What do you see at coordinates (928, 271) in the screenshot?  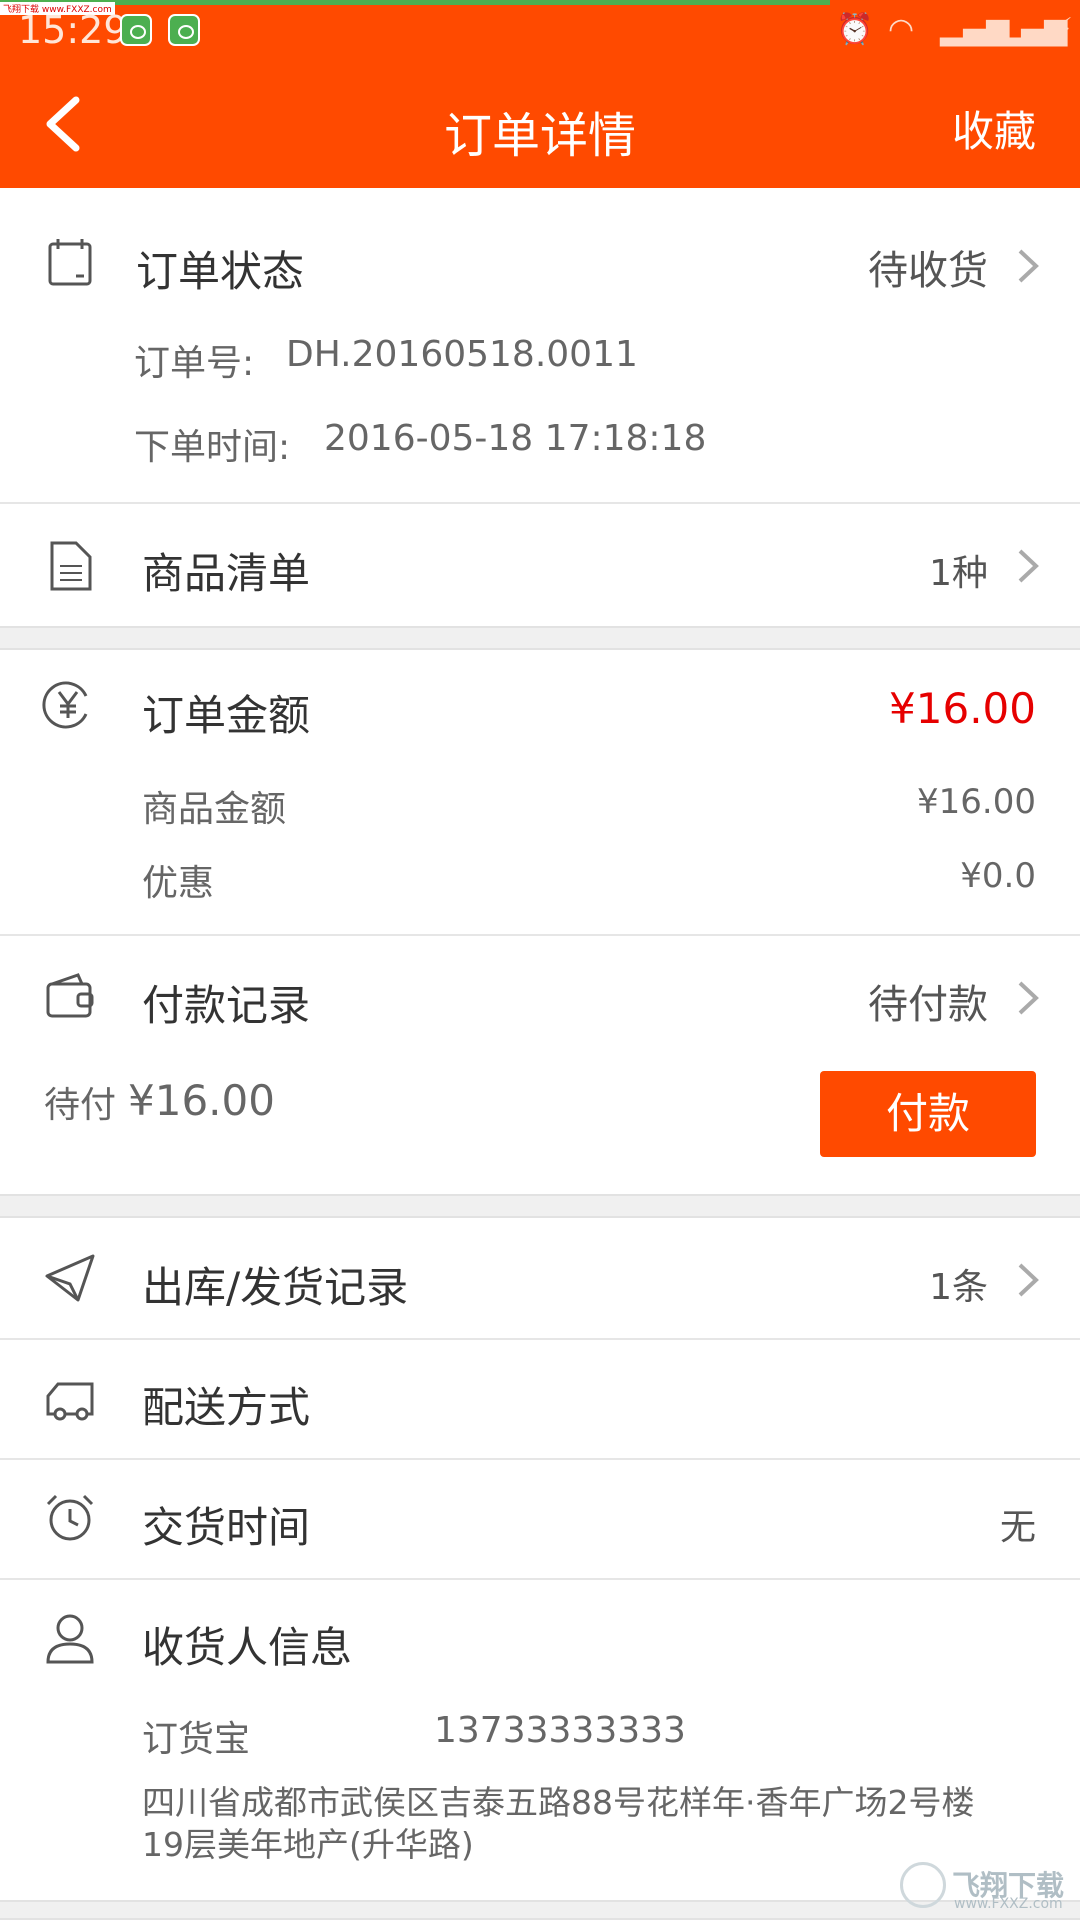 I see `order-status-value: 待收货` at bounding box center [928, 271].